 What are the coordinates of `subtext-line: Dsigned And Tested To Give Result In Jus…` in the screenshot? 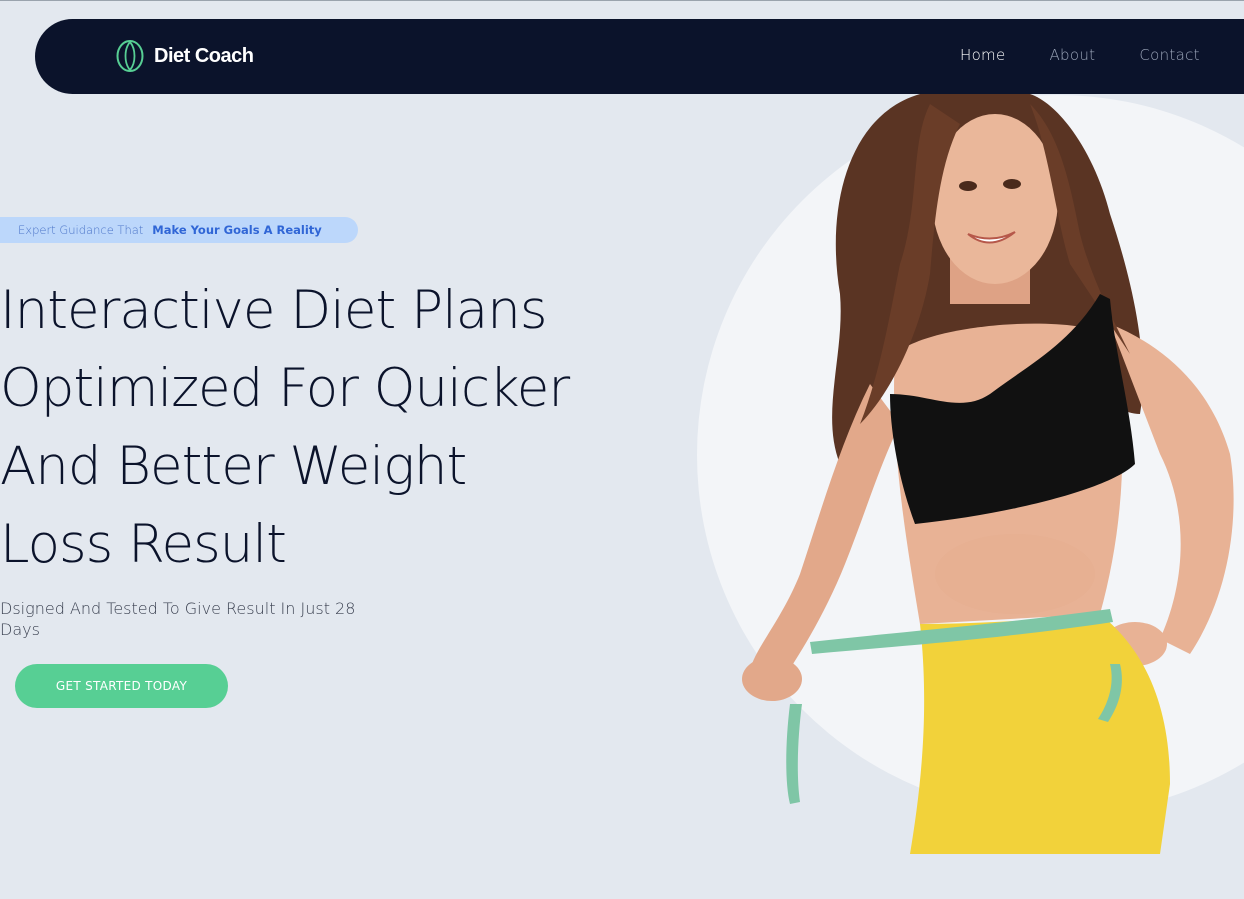 It's located at (178, 608).